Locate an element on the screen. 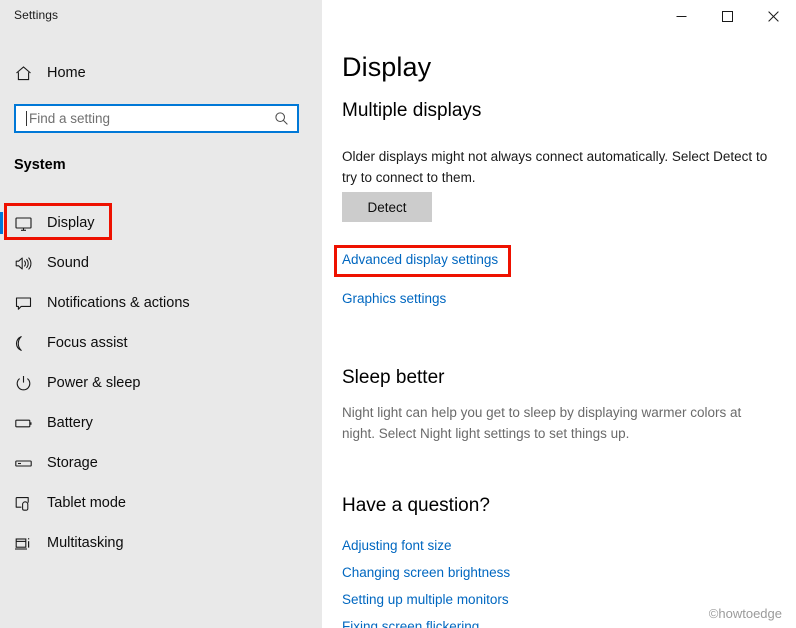  sidebar-item-multitasking-label: Multitasking is located at coordinates (85, 543).